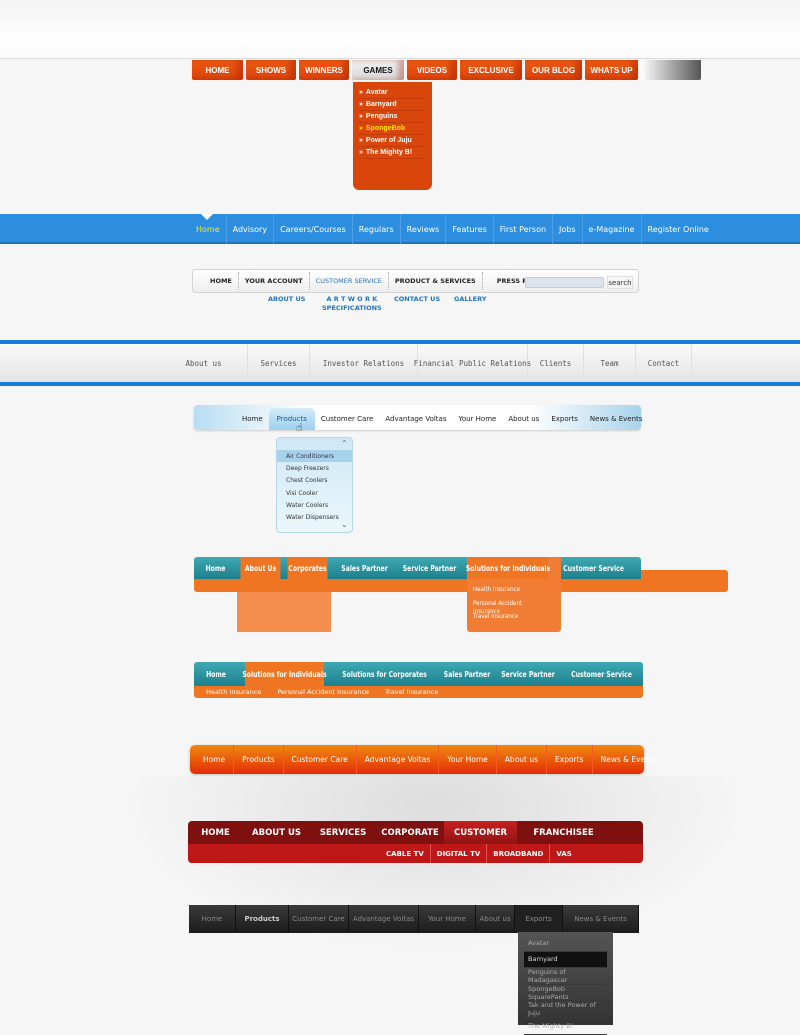 Image resolution: width=800 pixels, height=1035 pixels. Describe the element at coordinates (331, 692) in the screenshot. I see `subnav-item-personal-accident-insurance: Personal Accident Insurance` at that location.